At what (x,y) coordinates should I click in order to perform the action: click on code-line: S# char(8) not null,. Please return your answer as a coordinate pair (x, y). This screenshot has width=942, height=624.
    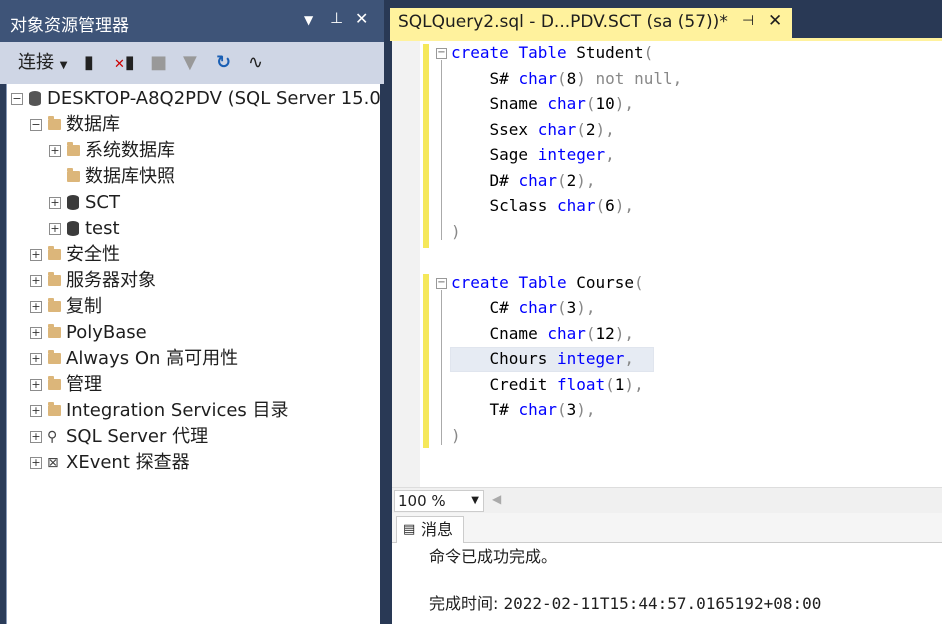
    Looking at the image, I should click on (567, 79).